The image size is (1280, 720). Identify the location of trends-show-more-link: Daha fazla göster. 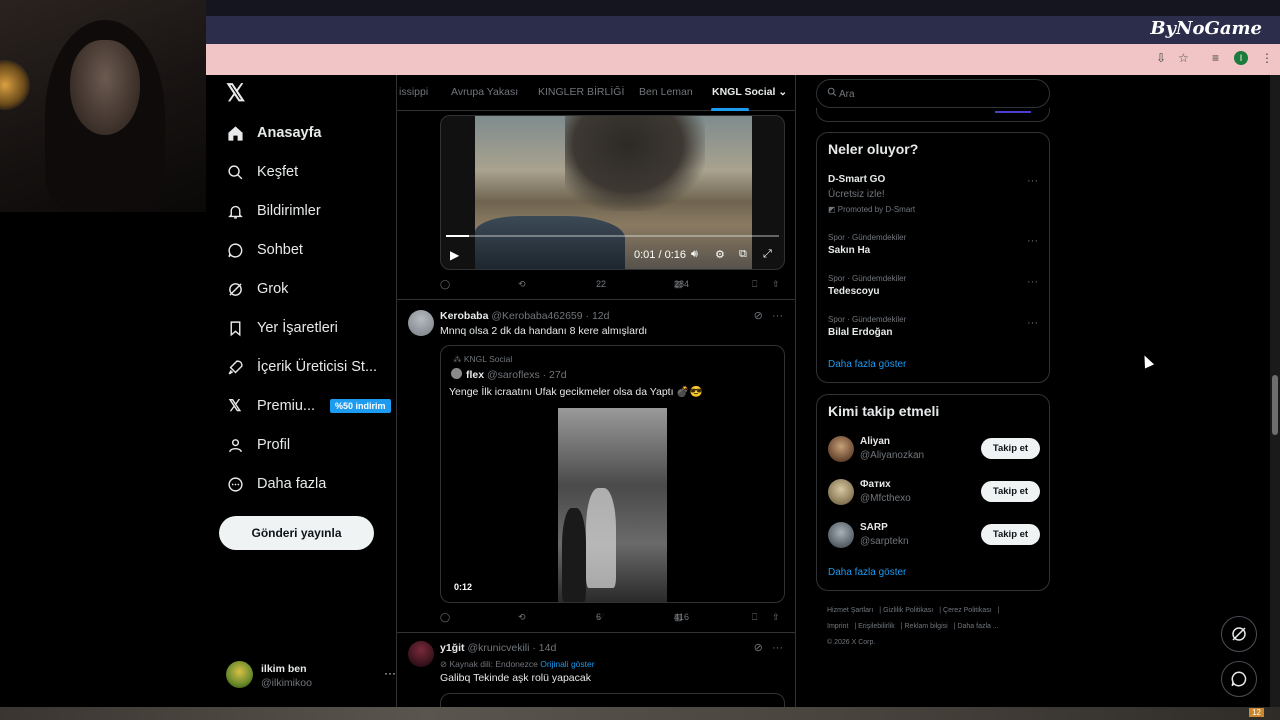
(867, 364).